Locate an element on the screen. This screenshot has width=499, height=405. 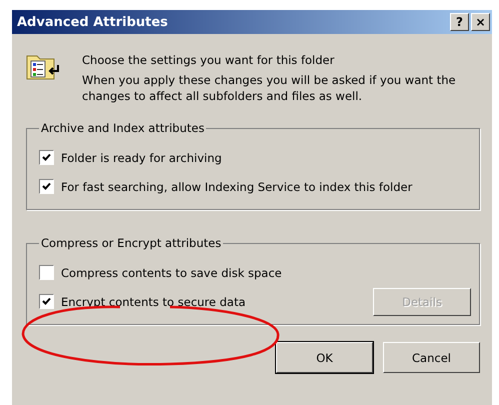
cancel-button: Cancel is located at coordinates (431, 357).